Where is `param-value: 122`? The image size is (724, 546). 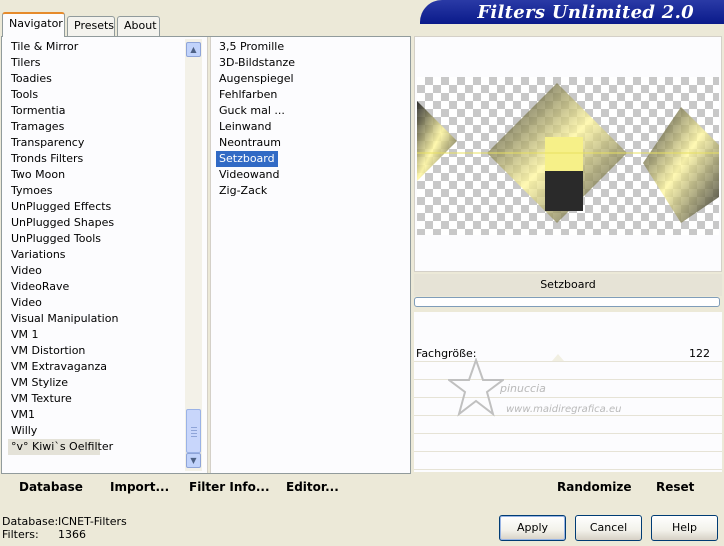 param-value: 122 is located at coordinates (699, 353).